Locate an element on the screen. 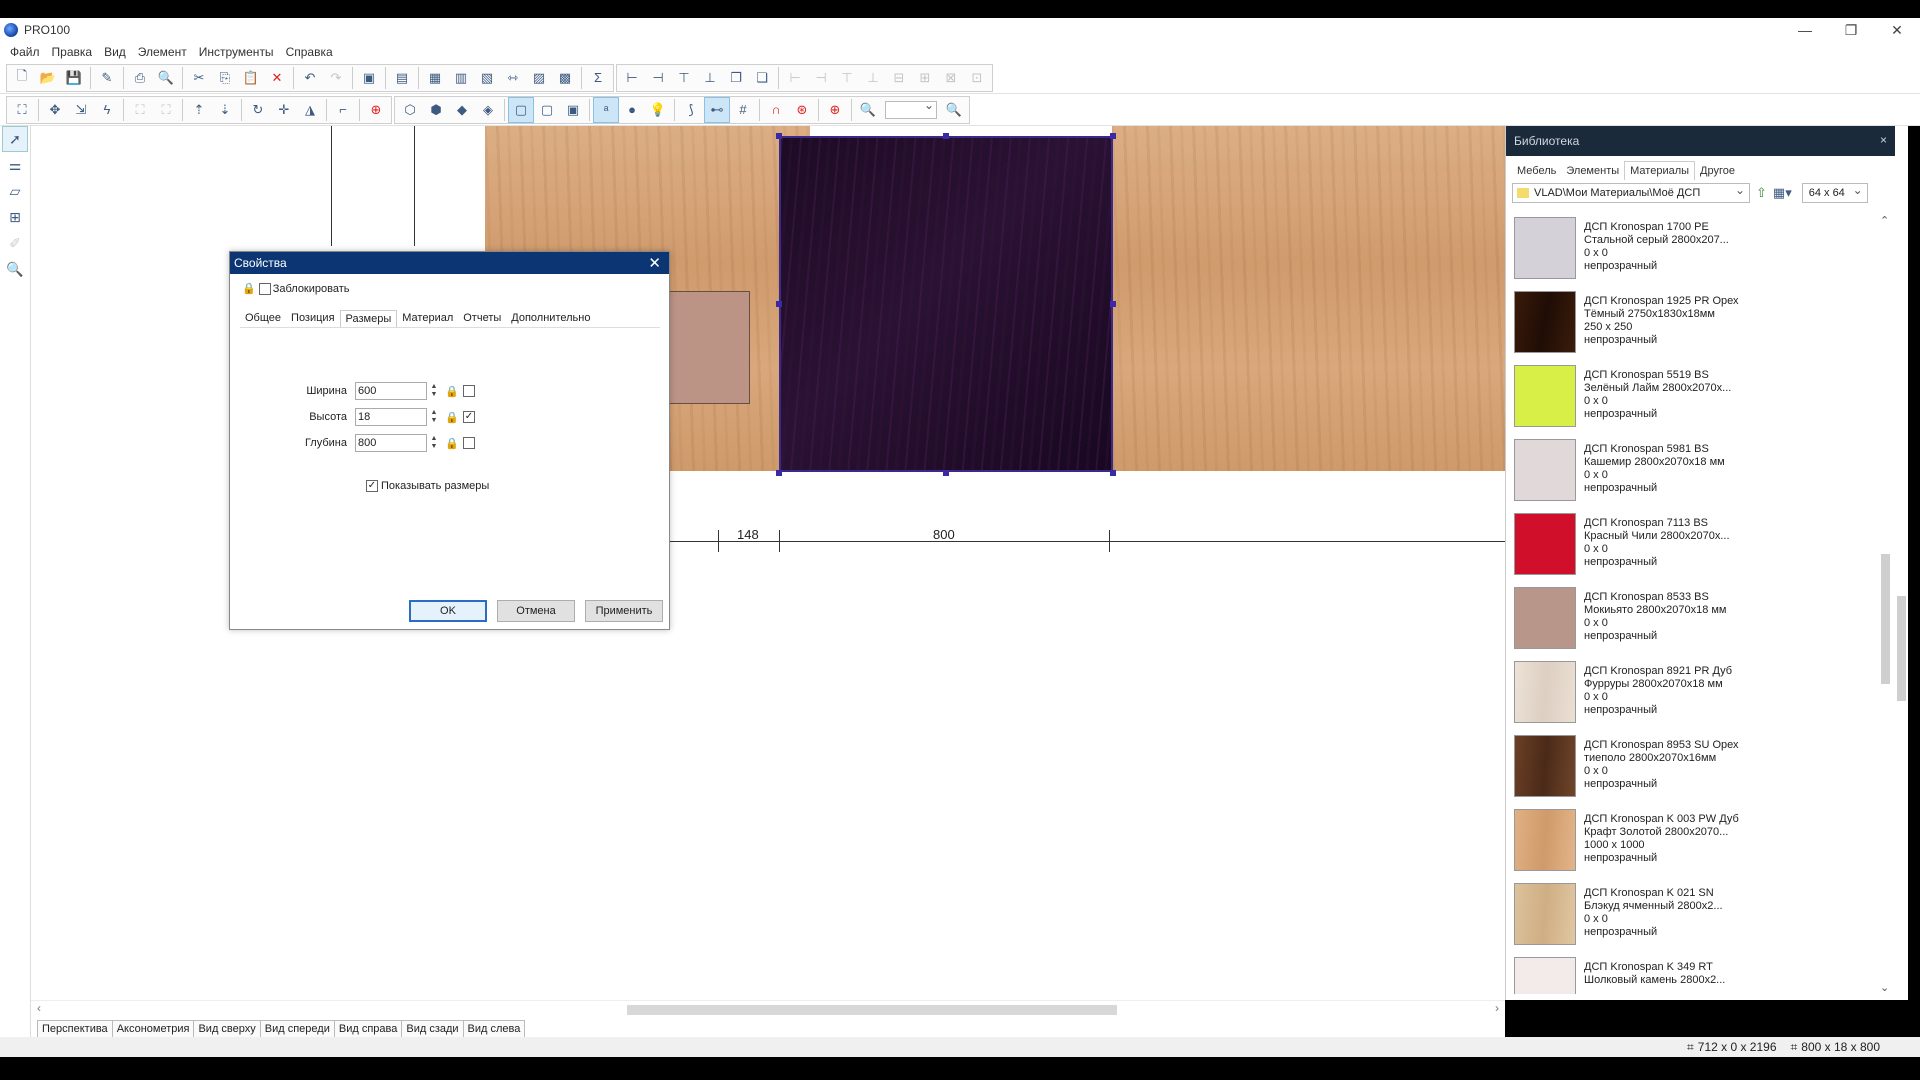 This screenshot has height=1080, width=1920. tab-dimensions: Размеры is located at coordinates (368, 318).